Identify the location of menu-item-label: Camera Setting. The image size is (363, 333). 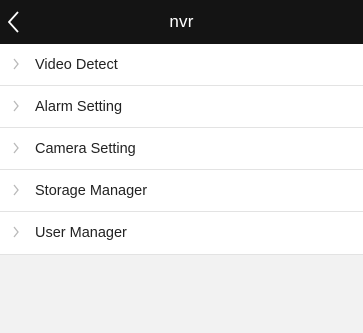
(85, 149).